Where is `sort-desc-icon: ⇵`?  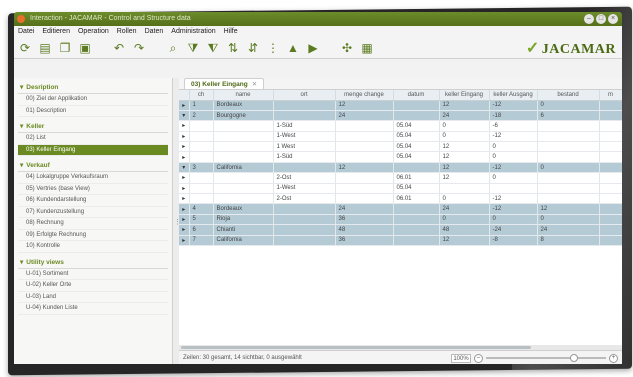 sort-desc-icon: ⇵ is located at coordinates (253, 48).